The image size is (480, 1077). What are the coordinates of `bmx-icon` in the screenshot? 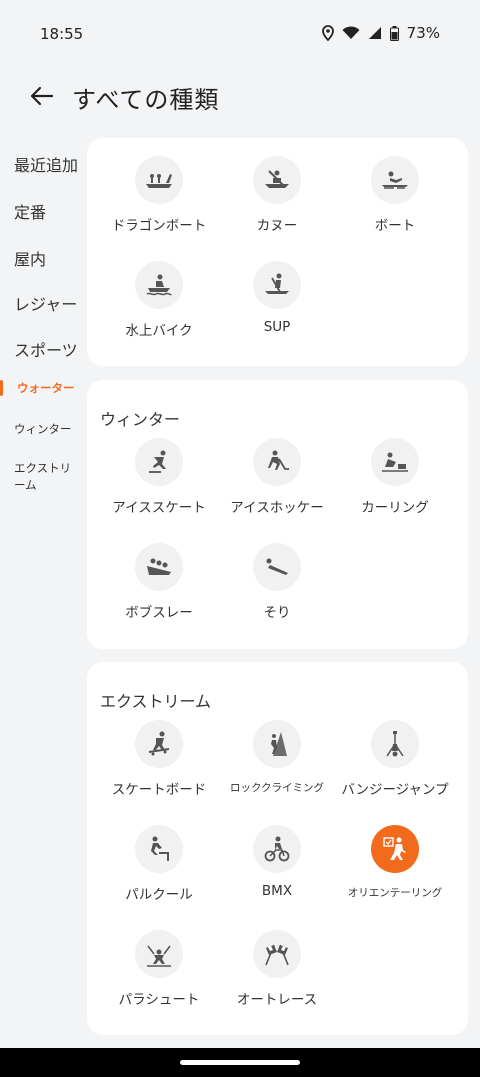 It's located at (277, 849).